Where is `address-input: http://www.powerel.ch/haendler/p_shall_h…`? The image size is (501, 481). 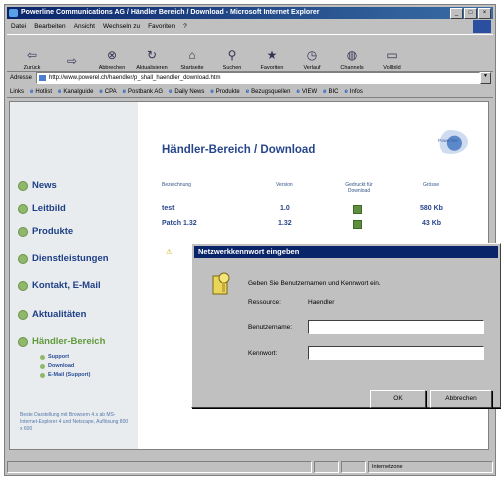 address-input: http://www.powerel.ch/haendler/p_shall_h… is located at coordinates (258, 78).